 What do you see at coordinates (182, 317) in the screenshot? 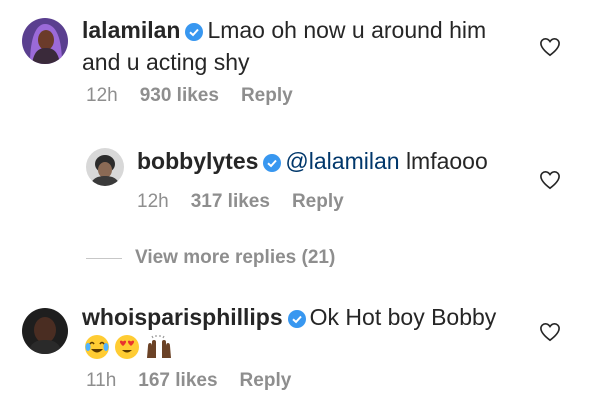
I see `username: whoisparisphillips` at bounding box center [182, 317].